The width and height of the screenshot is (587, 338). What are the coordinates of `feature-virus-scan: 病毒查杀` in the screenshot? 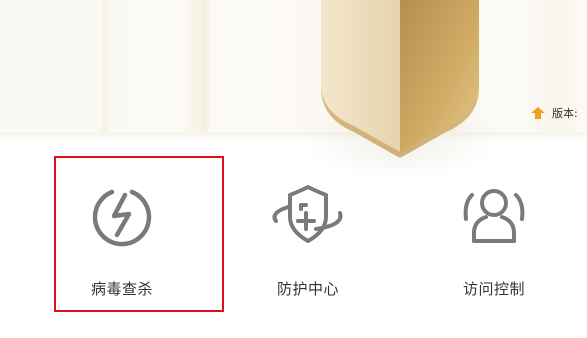 It's located at (122, 239).